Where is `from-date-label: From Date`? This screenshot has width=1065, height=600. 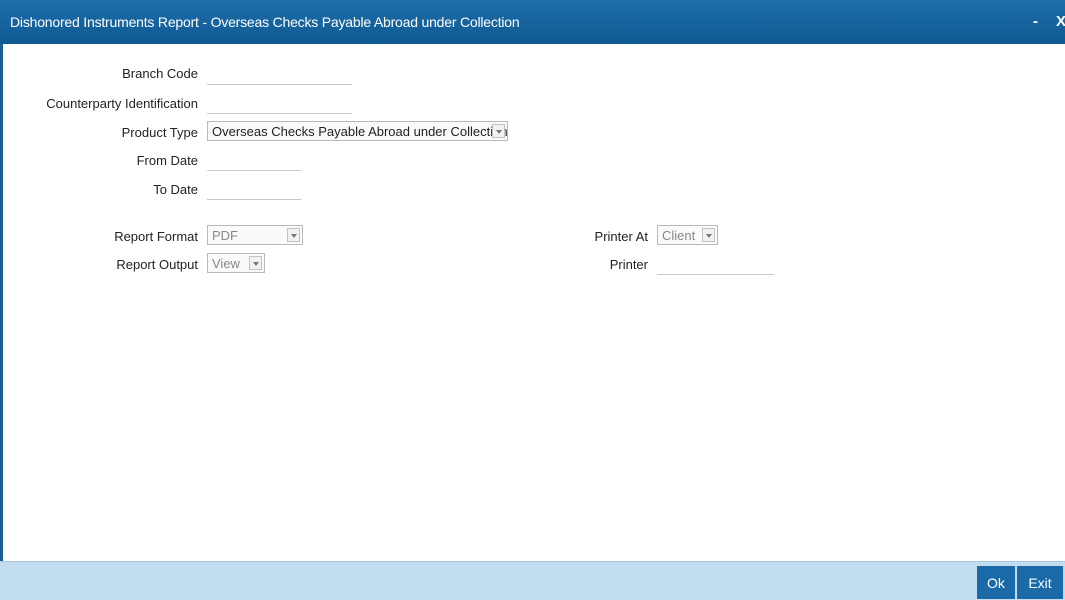 from-date-label: From Date is located at coordinates (167, 160).